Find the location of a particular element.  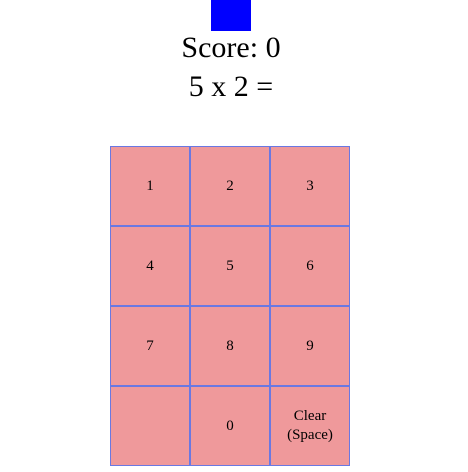

key-3: 3 is located at coordinates (310, 186).